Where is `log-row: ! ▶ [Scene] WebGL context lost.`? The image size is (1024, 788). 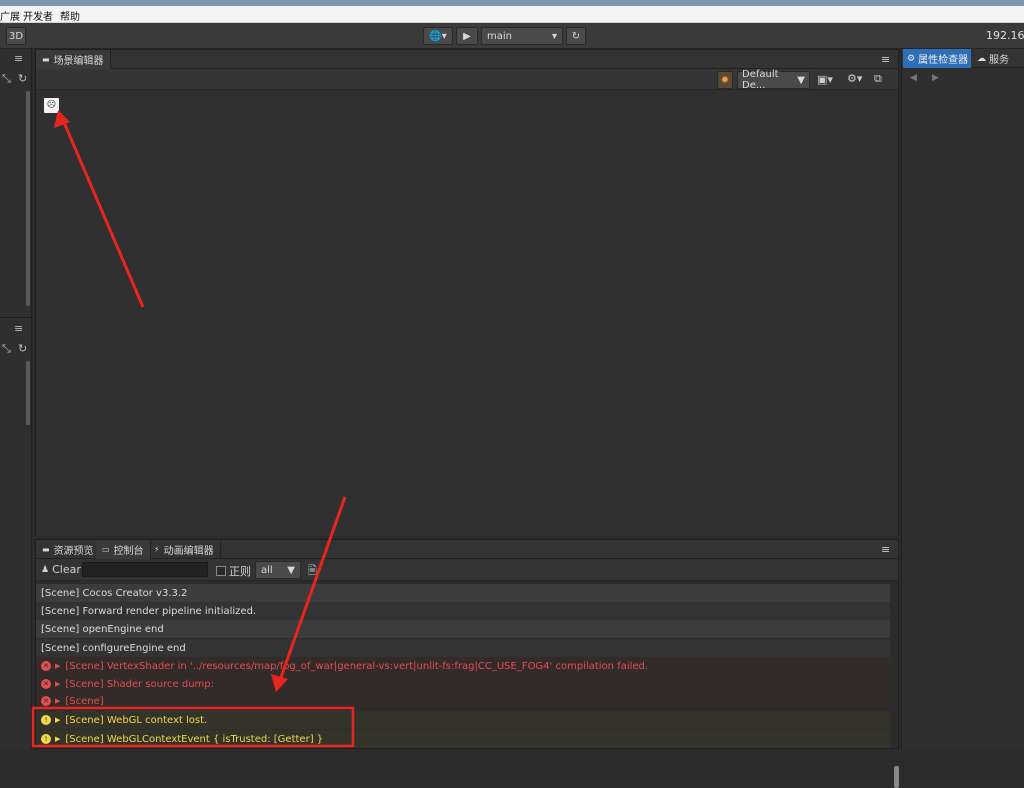
log-row: ! ▶ [Scene] WebGL context lost. is located at coordinates (463, 720).